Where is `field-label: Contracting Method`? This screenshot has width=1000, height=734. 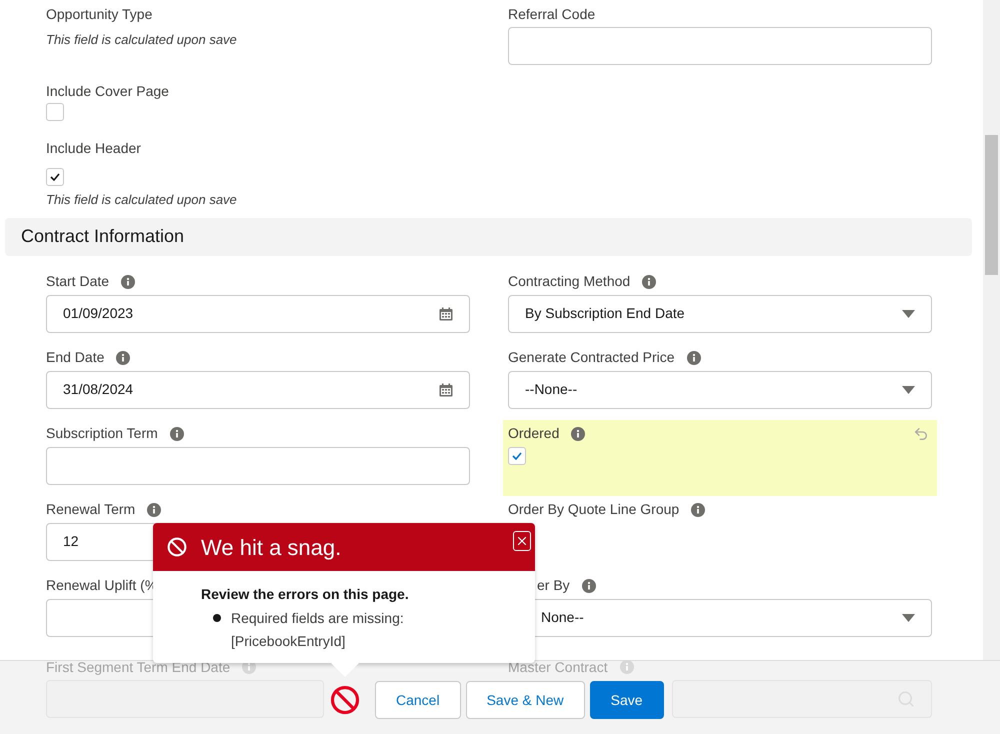 field-label: Contracting Method is located at coordinates (569, 281).